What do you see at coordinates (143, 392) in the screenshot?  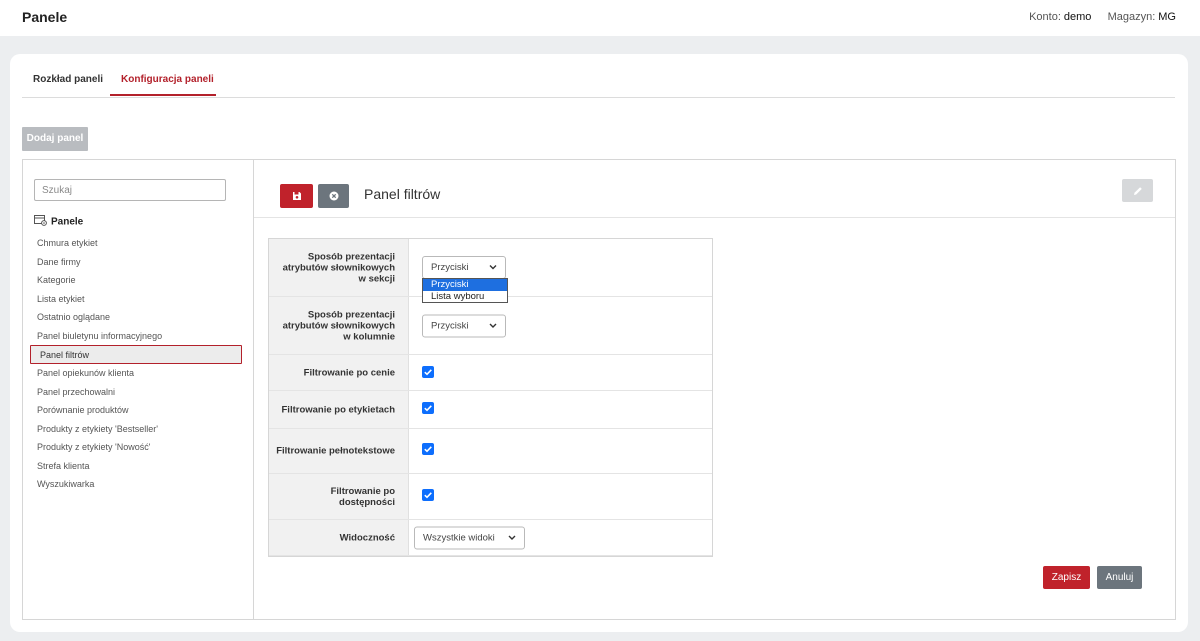 I see `sidebar-item-panel-przechowalni: Panel przechowalni` at bounding box center [143, 392].